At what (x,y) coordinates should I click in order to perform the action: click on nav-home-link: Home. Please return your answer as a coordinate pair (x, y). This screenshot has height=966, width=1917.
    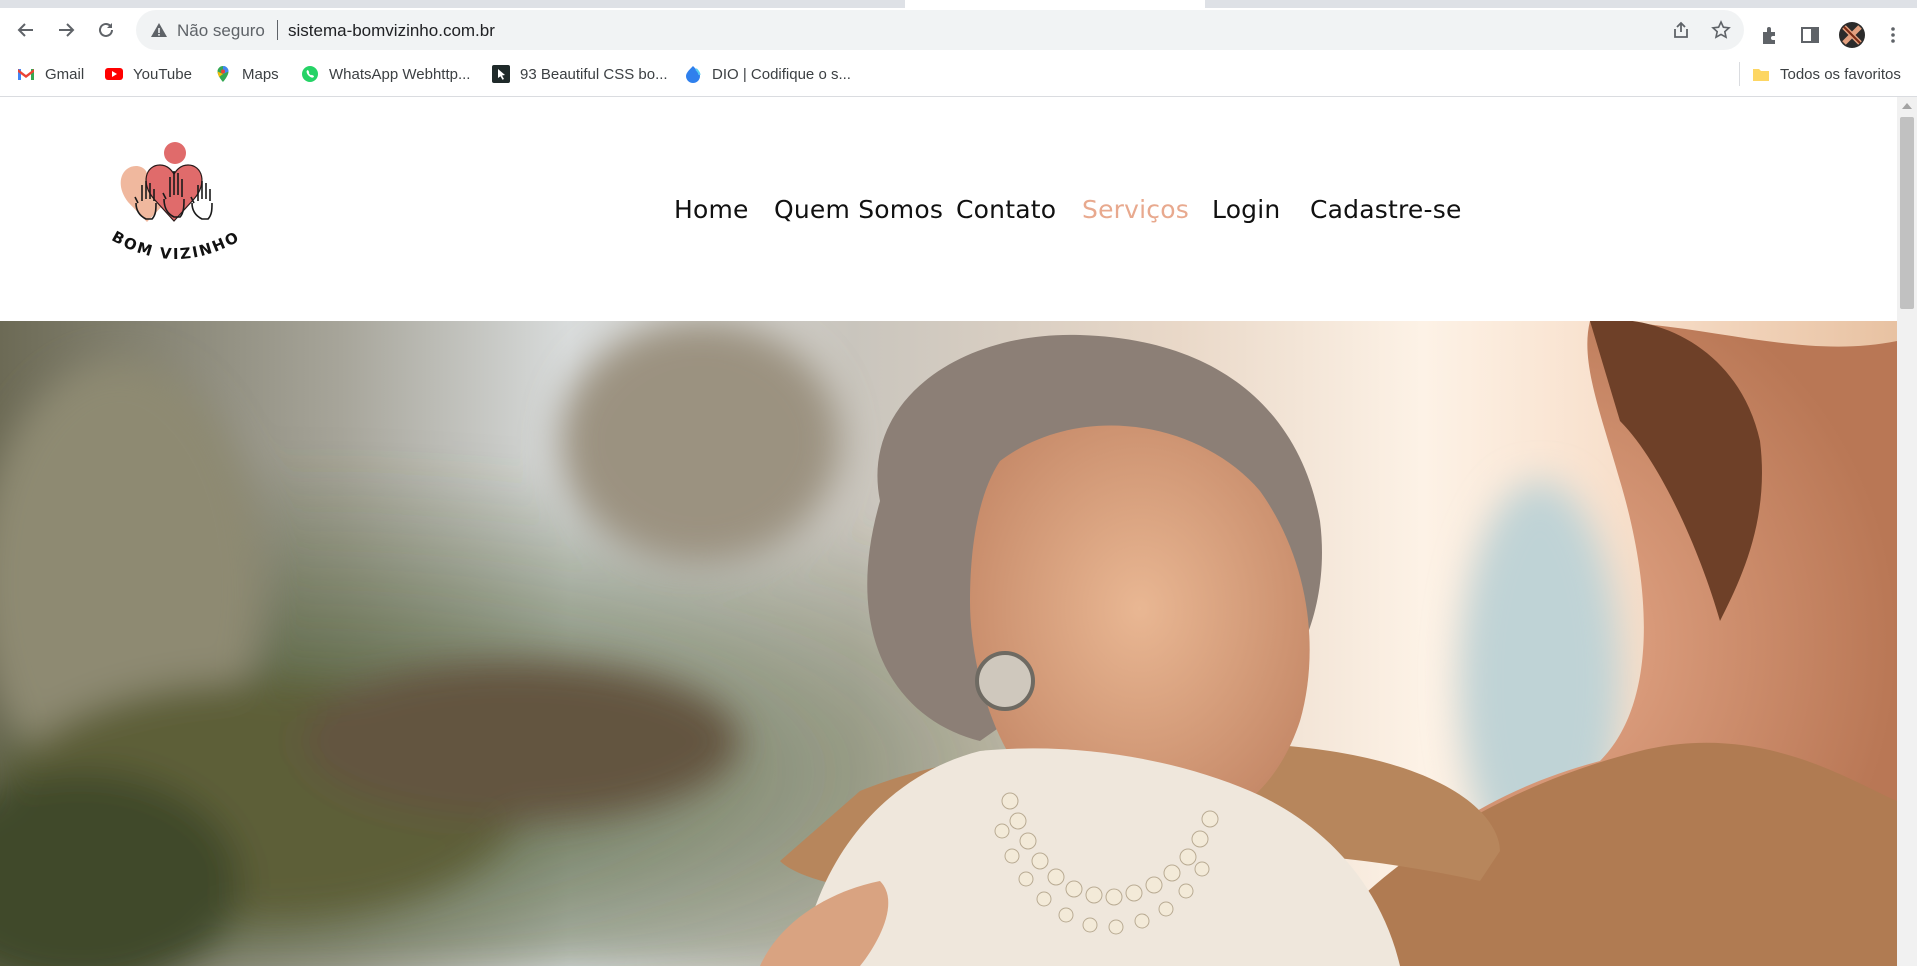
    Looking at the image, I should click on (711, 209).